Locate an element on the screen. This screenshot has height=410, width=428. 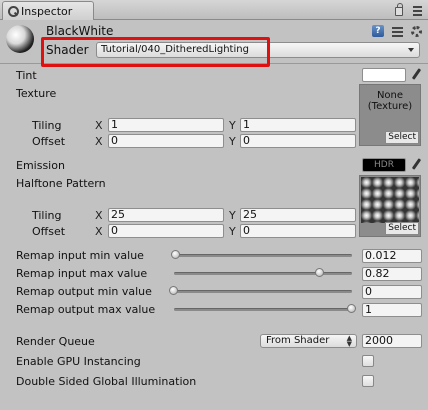
inspector-tab-bar: Inspector is located at coordinates (214, 10).